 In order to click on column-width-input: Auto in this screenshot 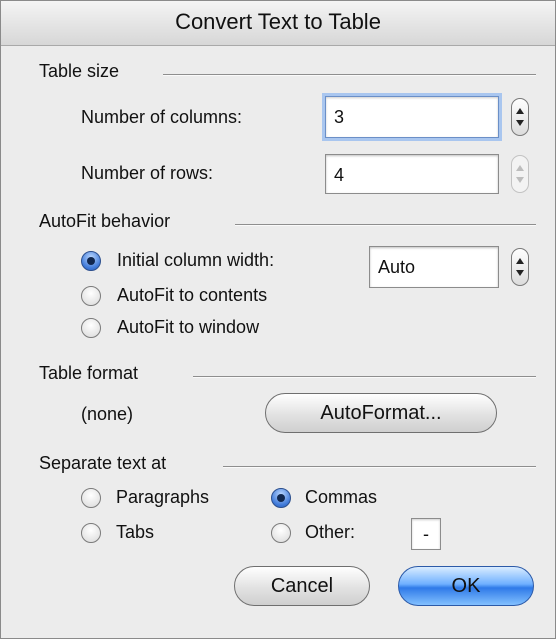, I will do `click(434, 267)`.